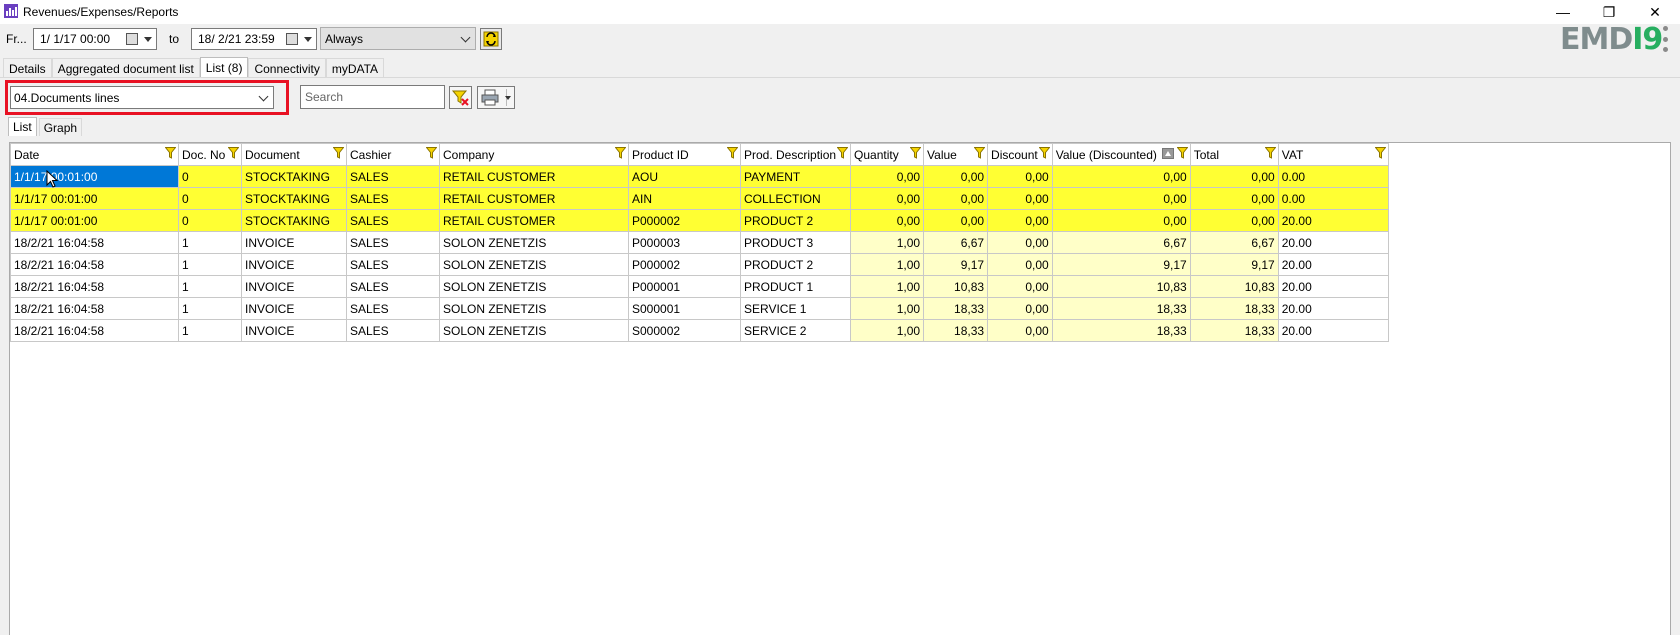 This screenshot has width=1680, height=635. What do you see at coordinates (887, 154) in the screenshot?
I see `column-header-quantity: Quantity` at bounding box center [887, 154].